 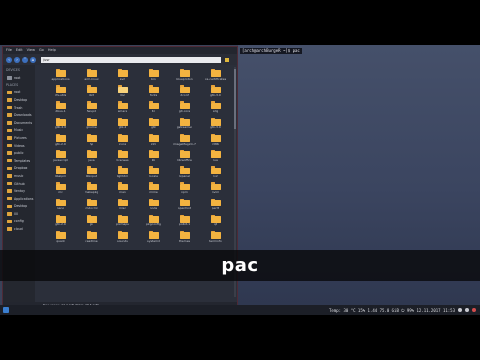 What do you see at coordinates (215, 157) in the screenshot?
I see `folder-item: lua` at bounding box center [215, 157].